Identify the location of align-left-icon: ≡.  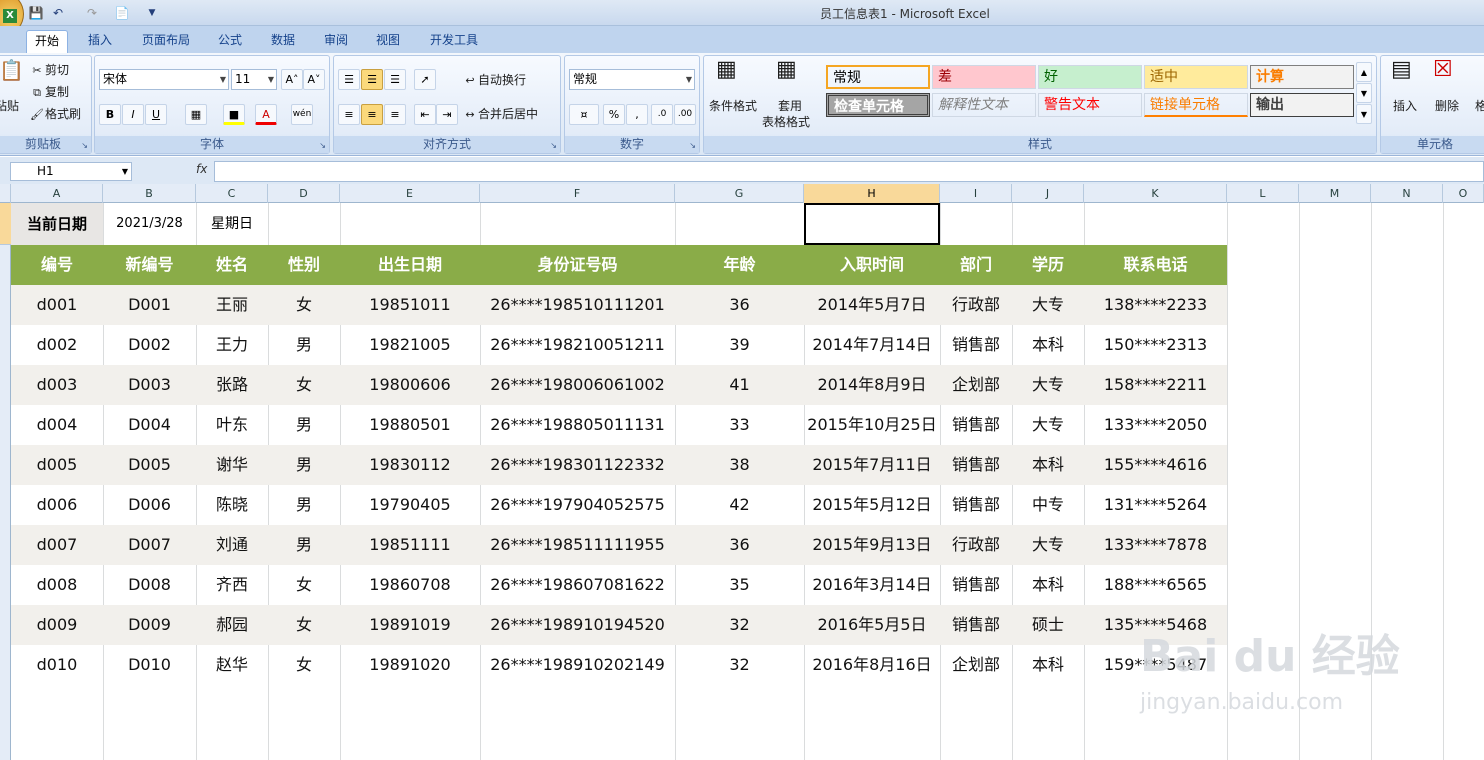
(349, 114).